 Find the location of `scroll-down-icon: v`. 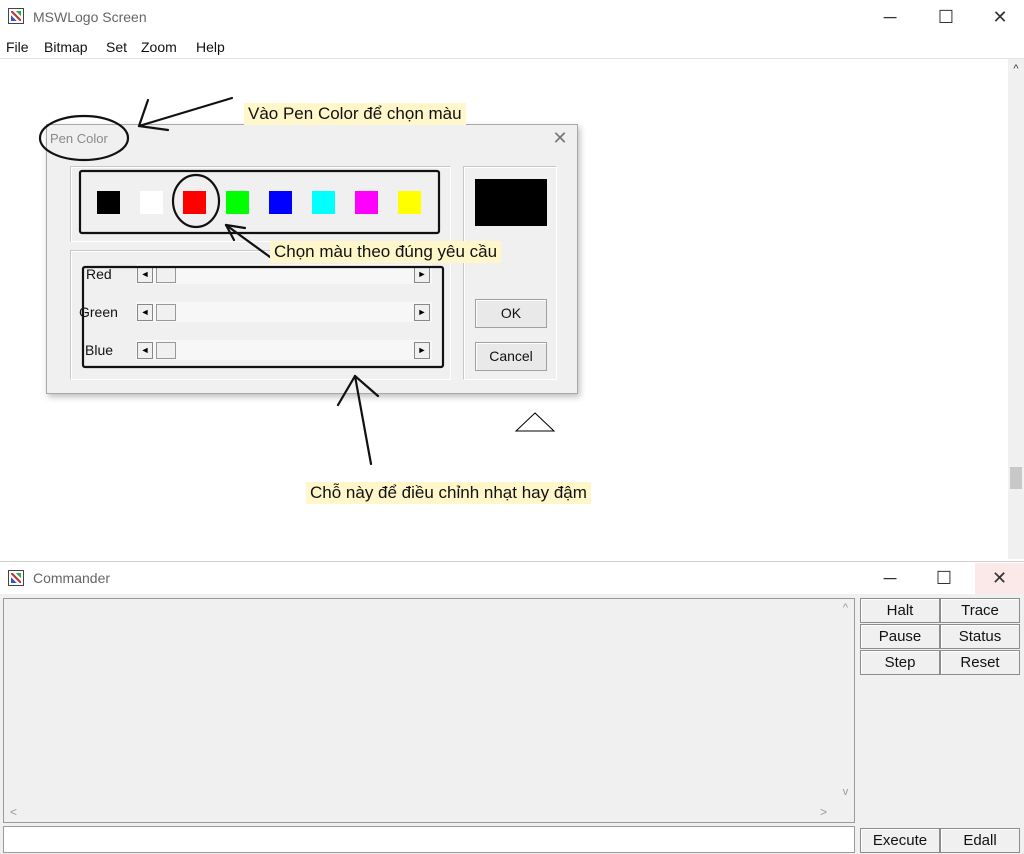

scroll-down-icon: v is located at coordinates (845, 792).